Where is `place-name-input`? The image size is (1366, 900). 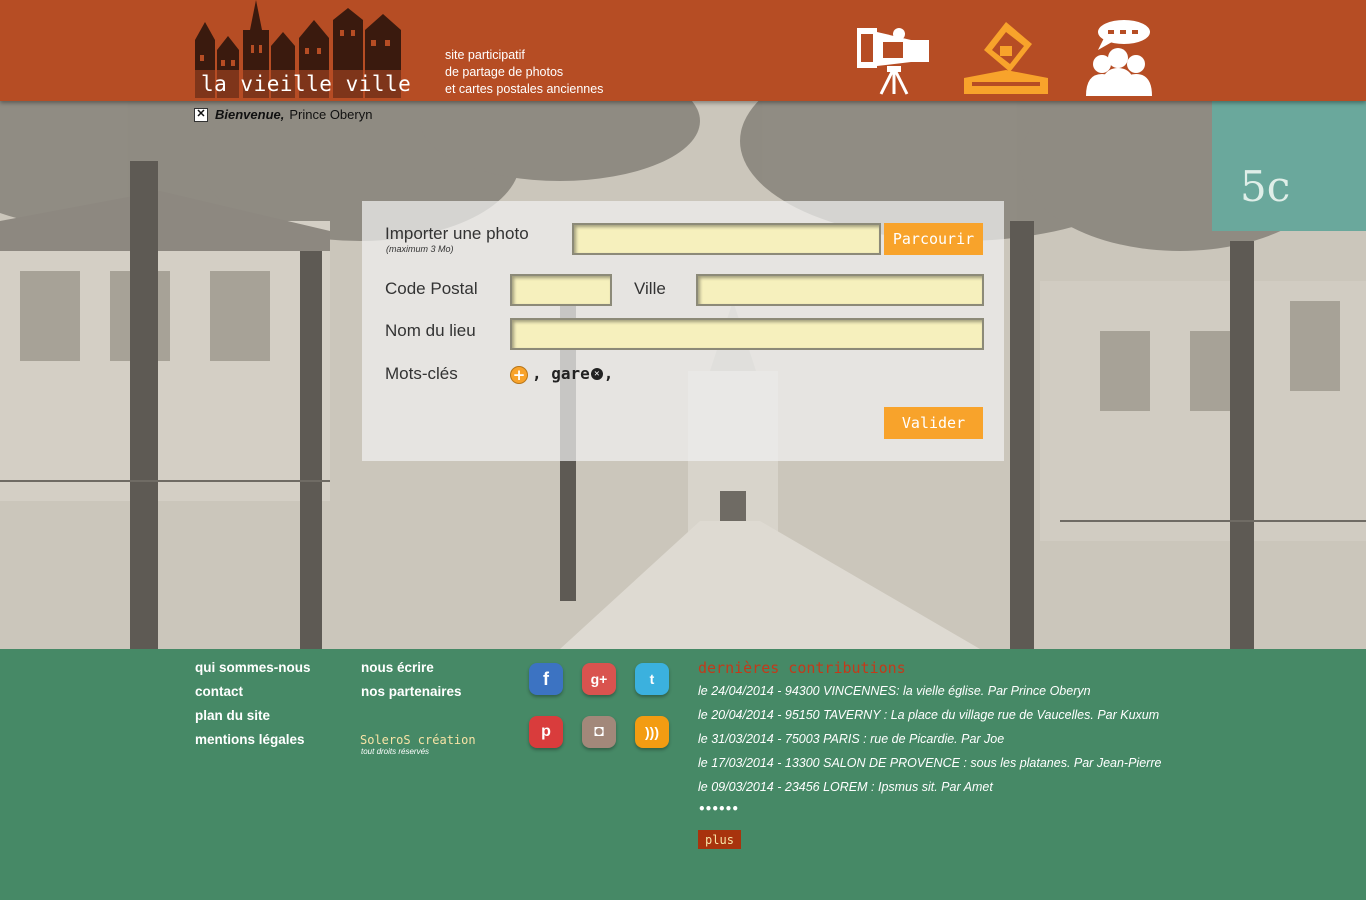 place-name-input is located at coordinates (747, 334).